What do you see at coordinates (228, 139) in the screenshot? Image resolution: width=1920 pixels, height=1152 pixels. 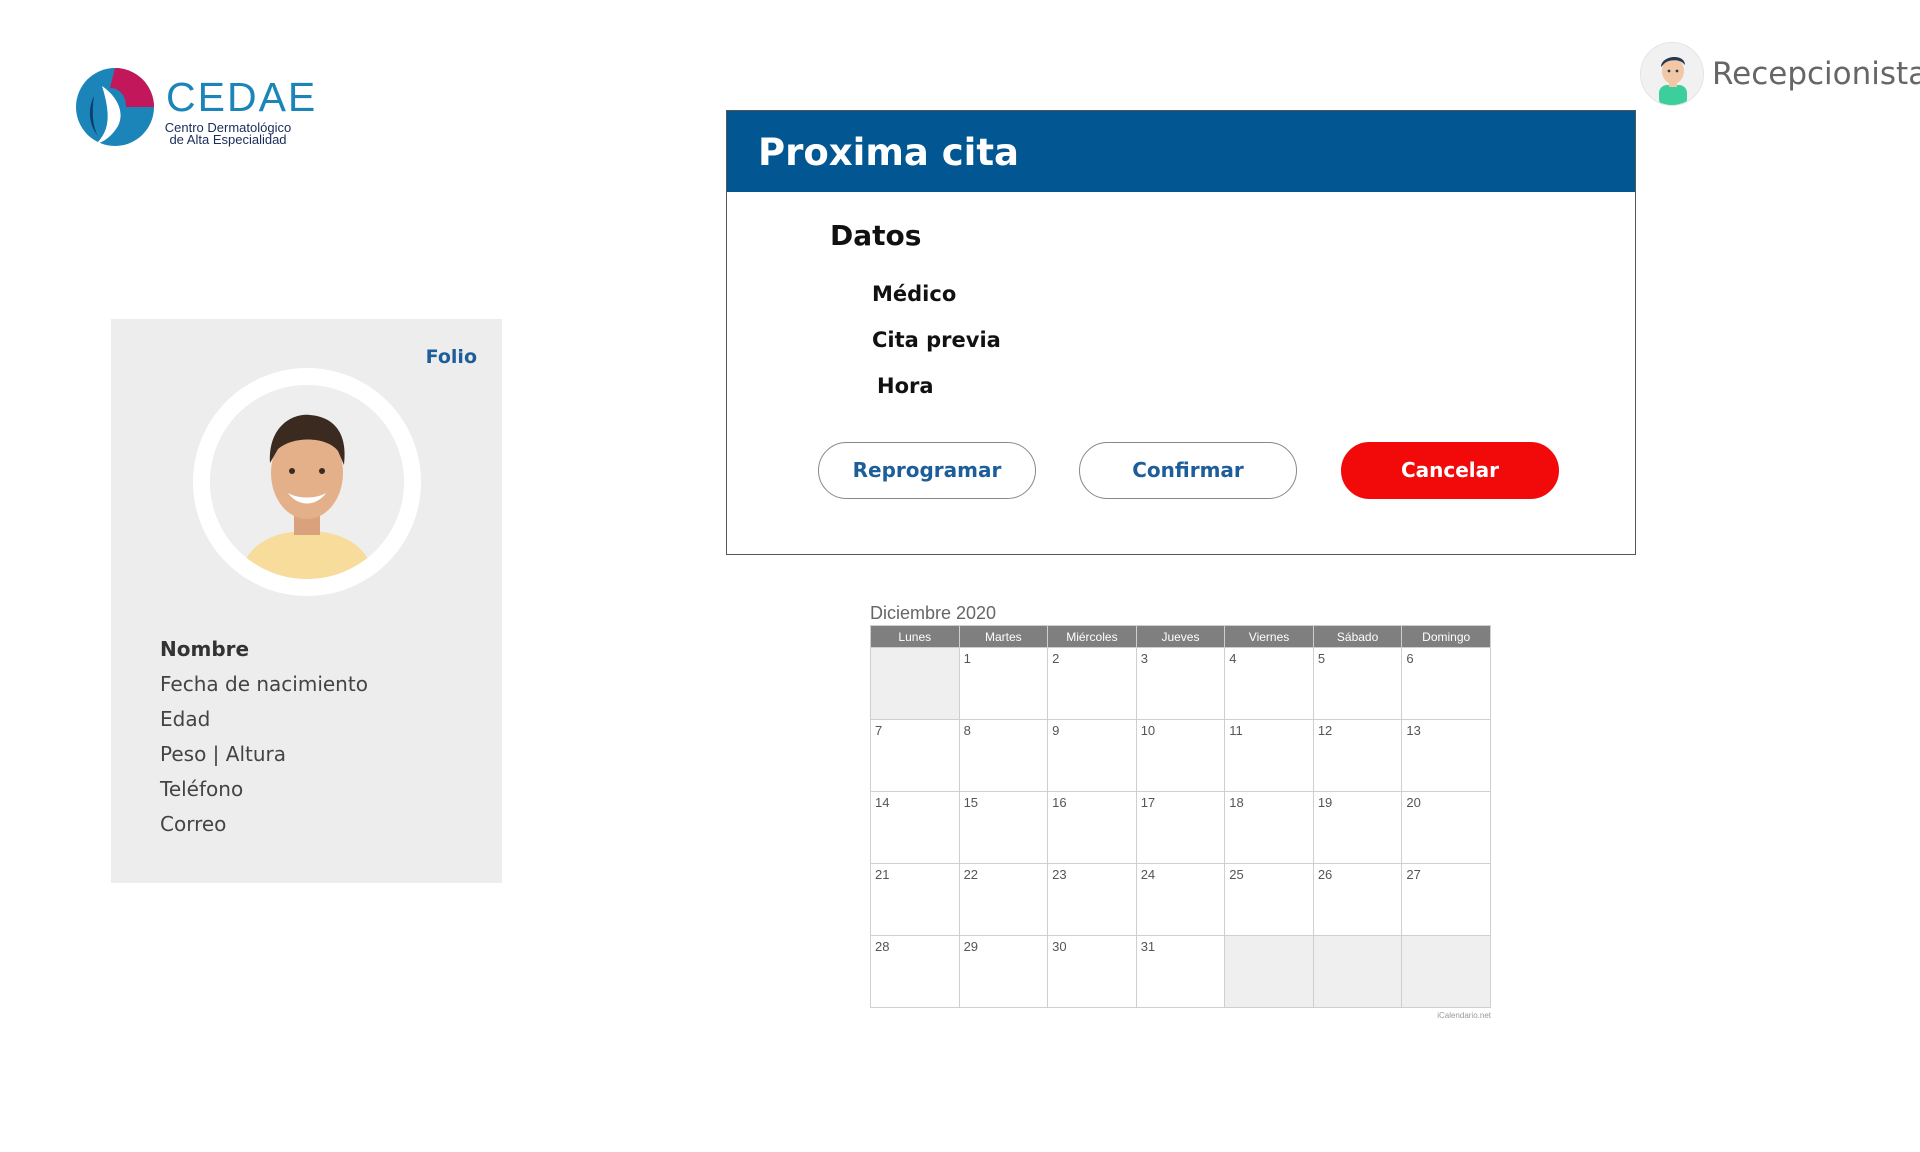 I see `logo-subtitle-line2: de Alta Especialidad` at bounding box center [228, 139].